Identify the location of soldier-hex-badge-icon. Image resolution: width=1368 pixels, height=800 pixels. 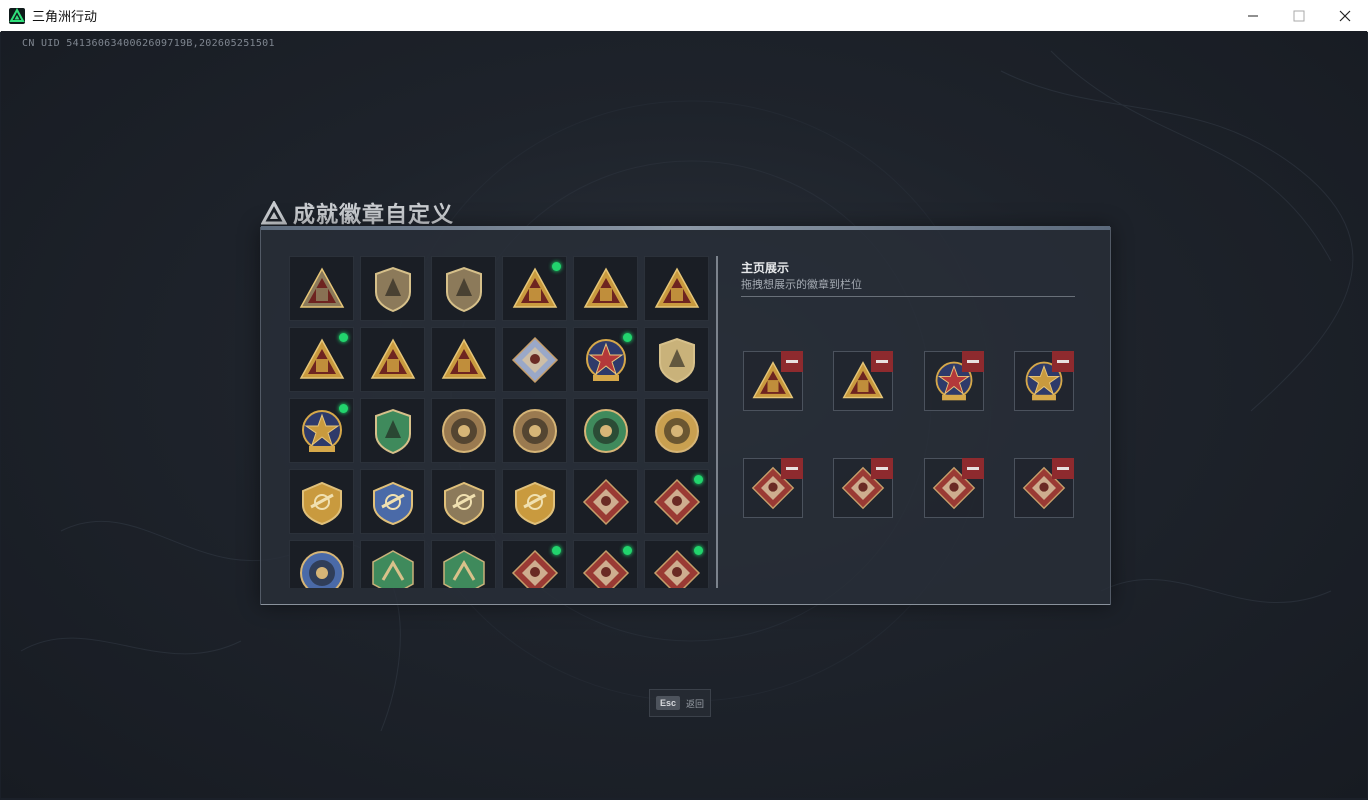
(463, 568).